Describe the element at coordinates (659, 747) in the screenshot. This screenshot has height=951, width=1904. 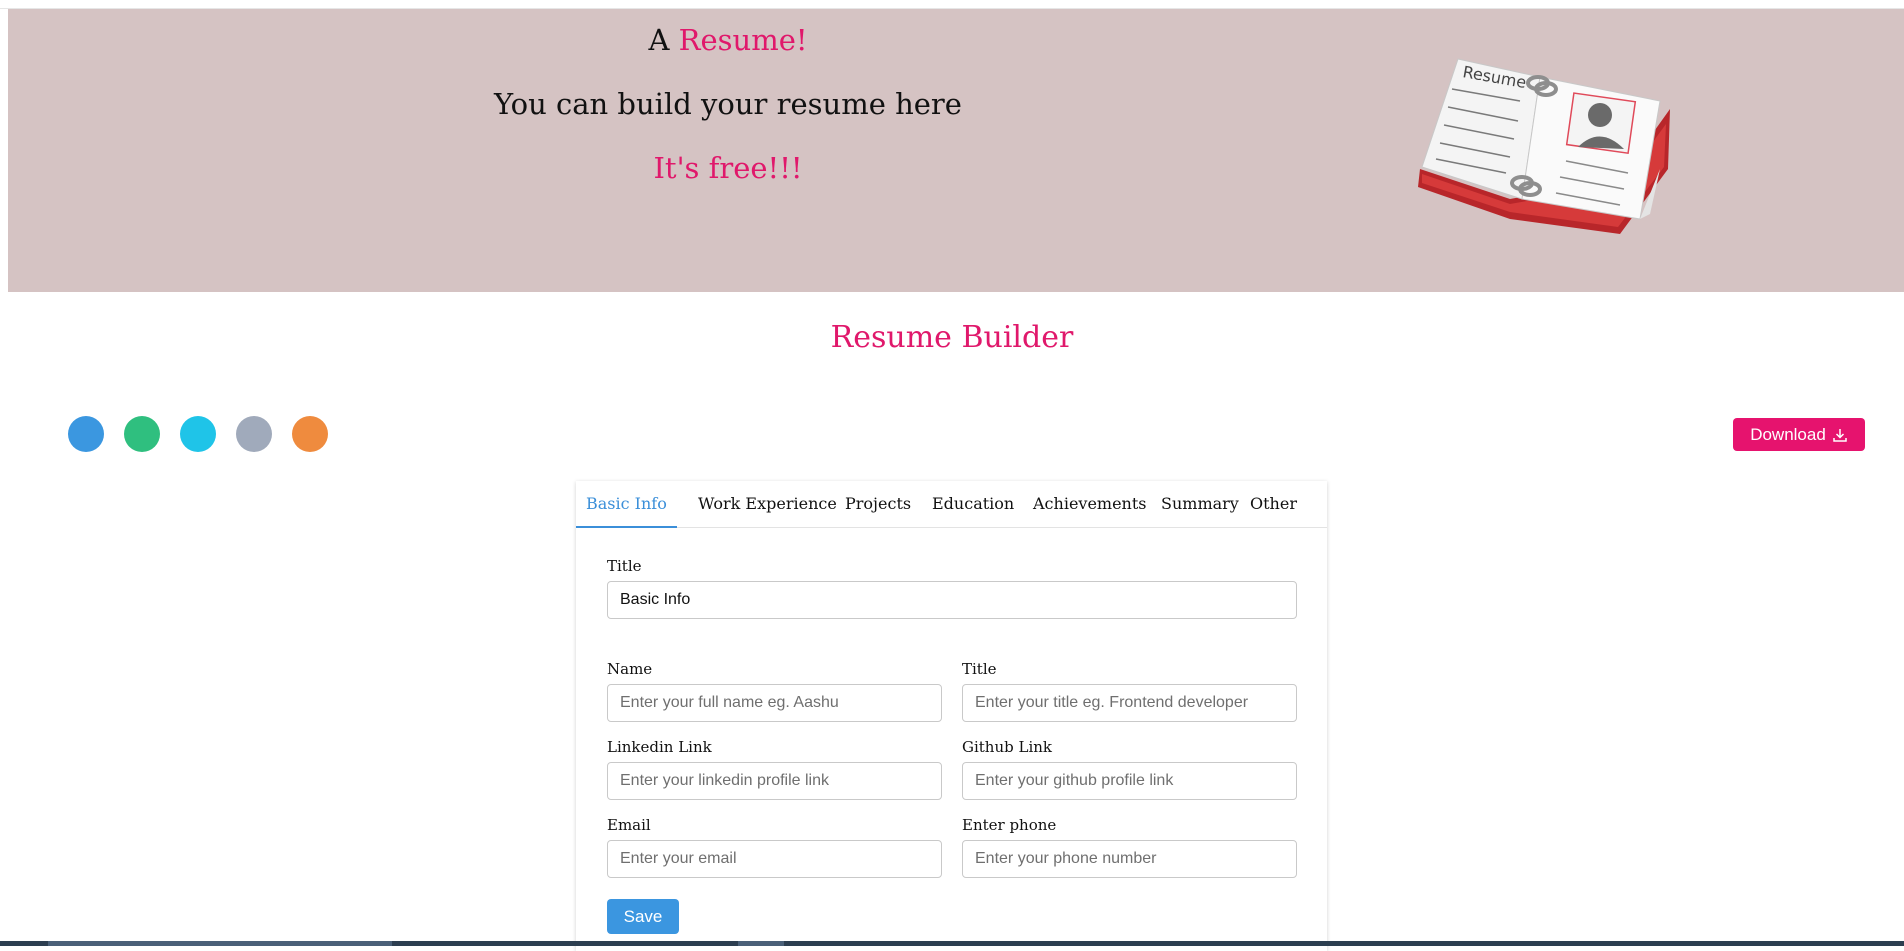
I see `linkedin-label: Linkedin Link` at that location.